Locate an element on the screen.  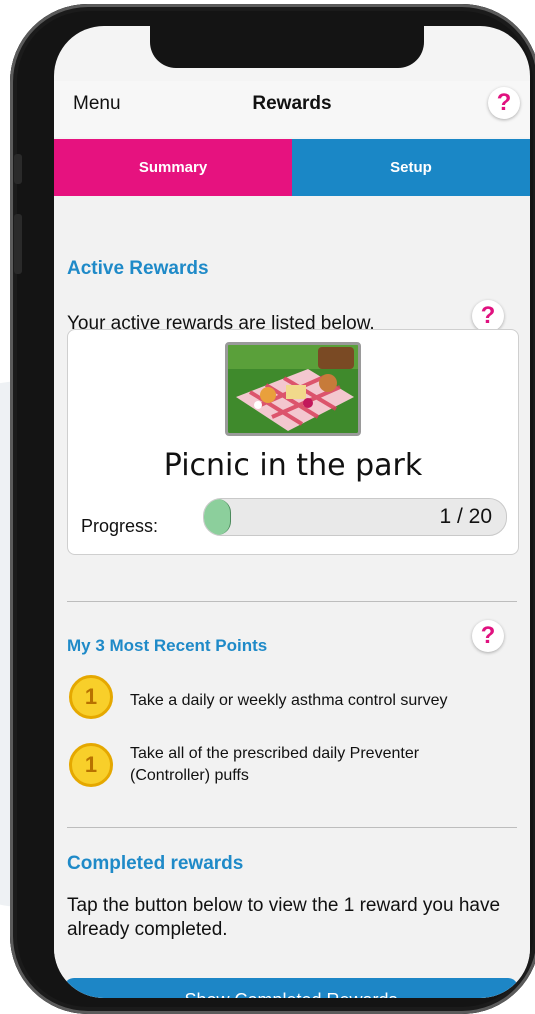
navigation-bar: Menu Rewards ? is located at coordinates (292, 109).